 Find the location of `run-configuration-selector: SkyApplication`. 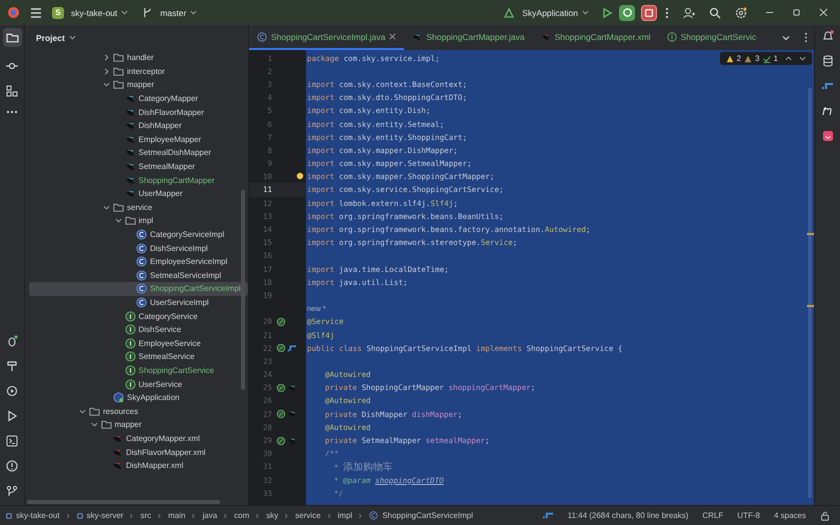

run-configuration-selector: SkyApplication is located at coordinates (555, 13).